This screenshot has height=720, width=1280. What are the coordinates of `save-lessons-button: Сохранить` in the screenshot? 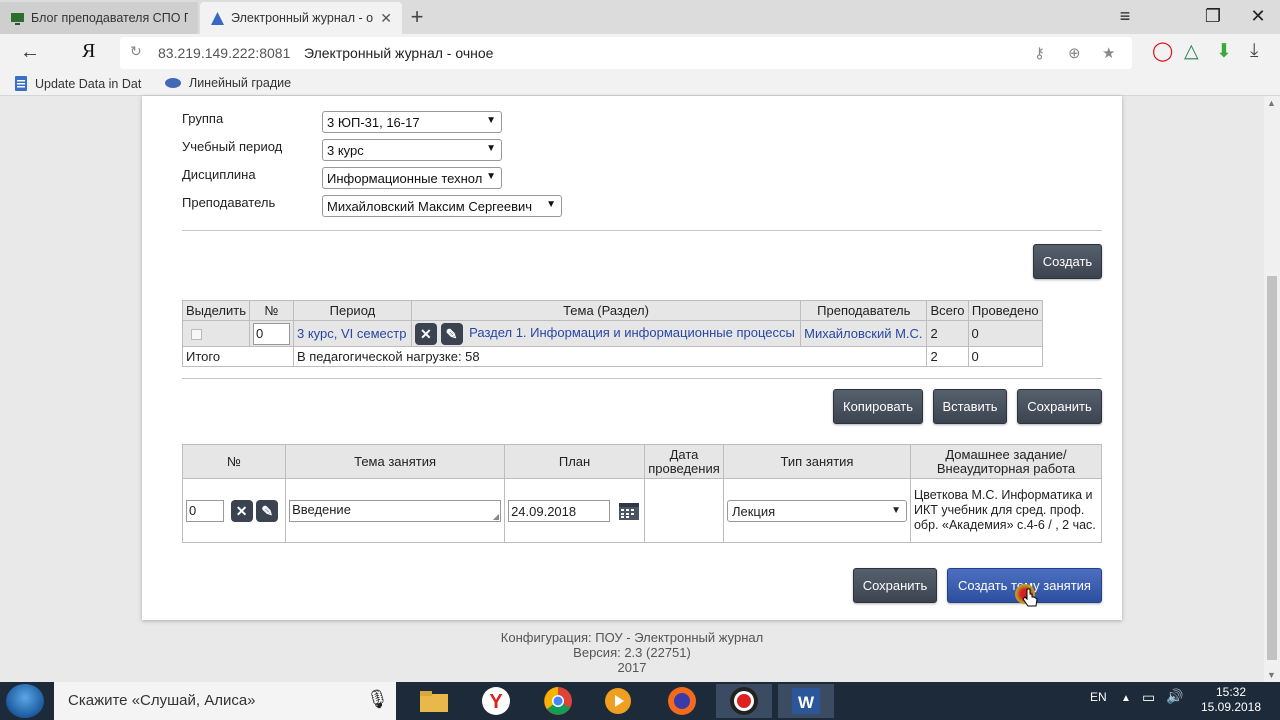 It's located at (895, 585).